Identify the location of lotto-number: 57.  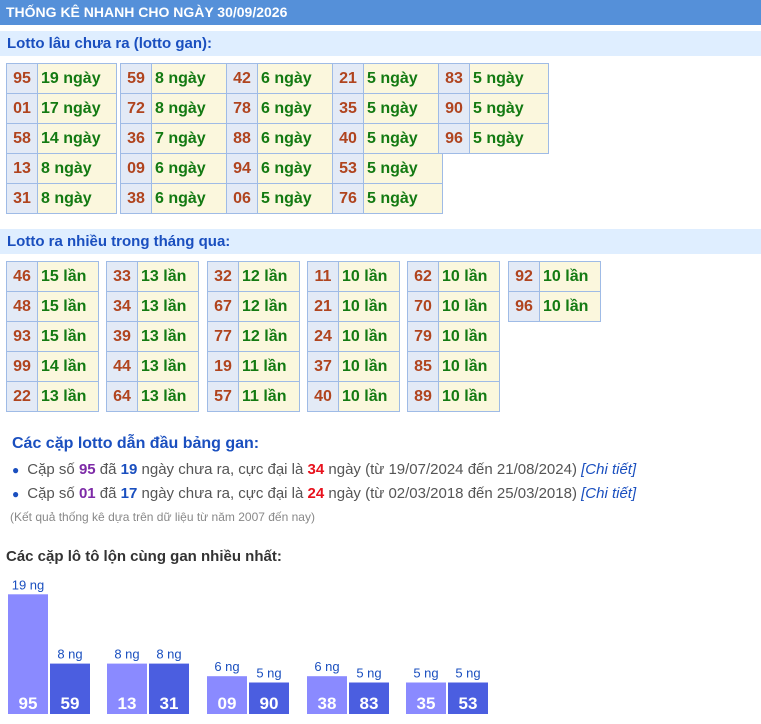
(223, 396).